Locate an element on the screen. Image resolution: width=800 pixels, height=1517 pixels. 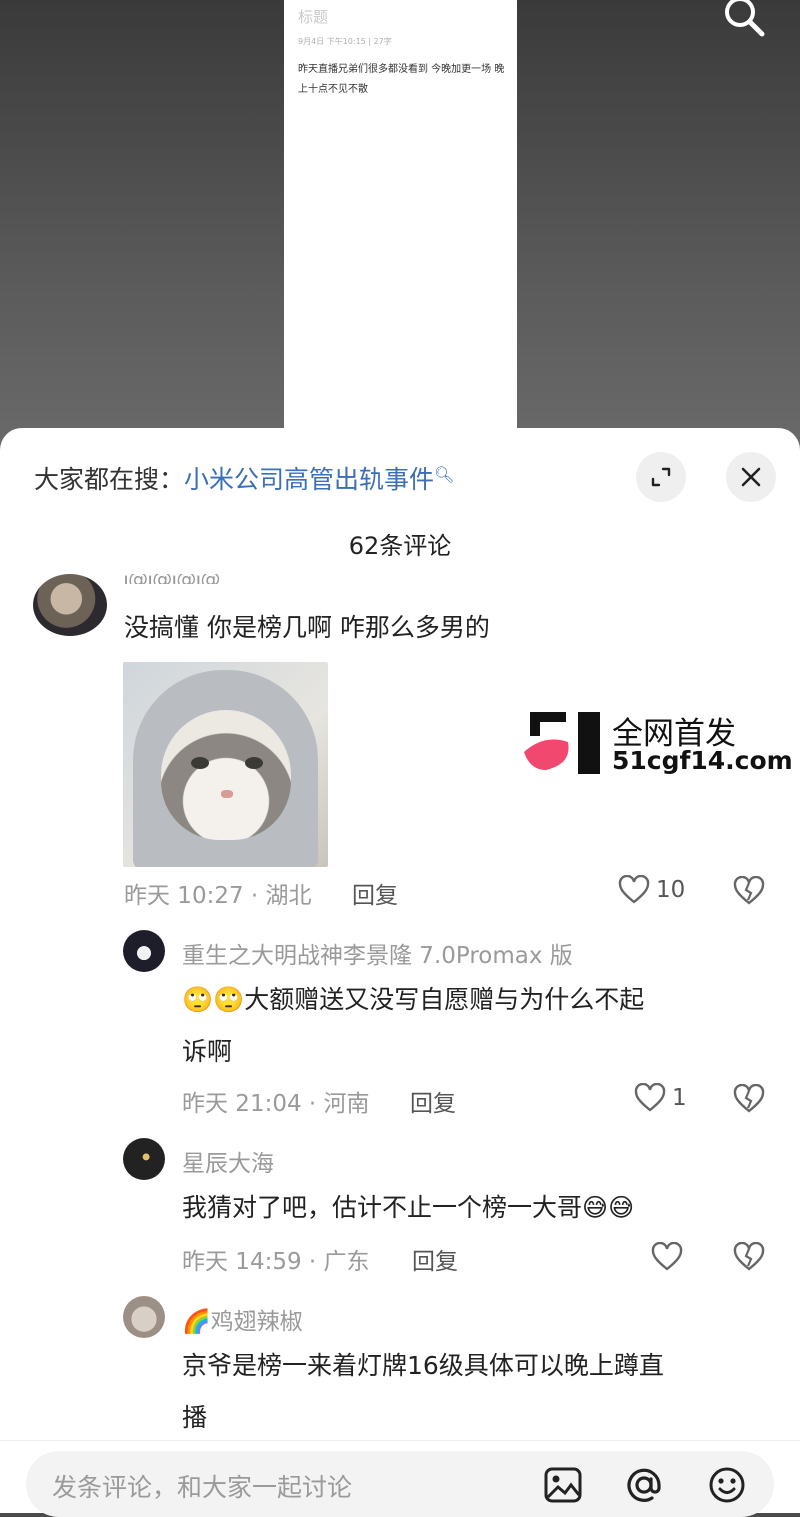
like-button: 1 is located at coordinates (660, 1098).